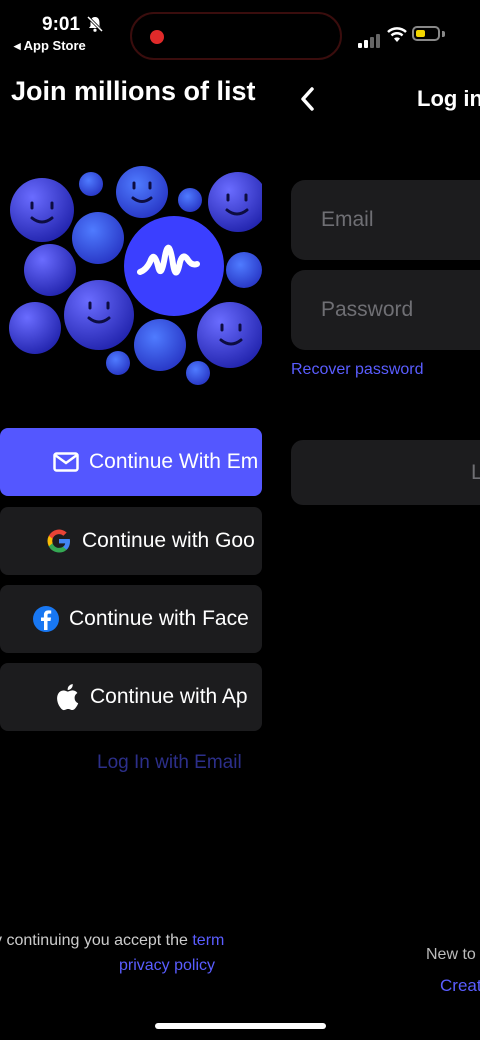 Image resolution: width=480 pixels, height=1040 pixels. I want to click on new-to-text: New to, so click(451, 954).